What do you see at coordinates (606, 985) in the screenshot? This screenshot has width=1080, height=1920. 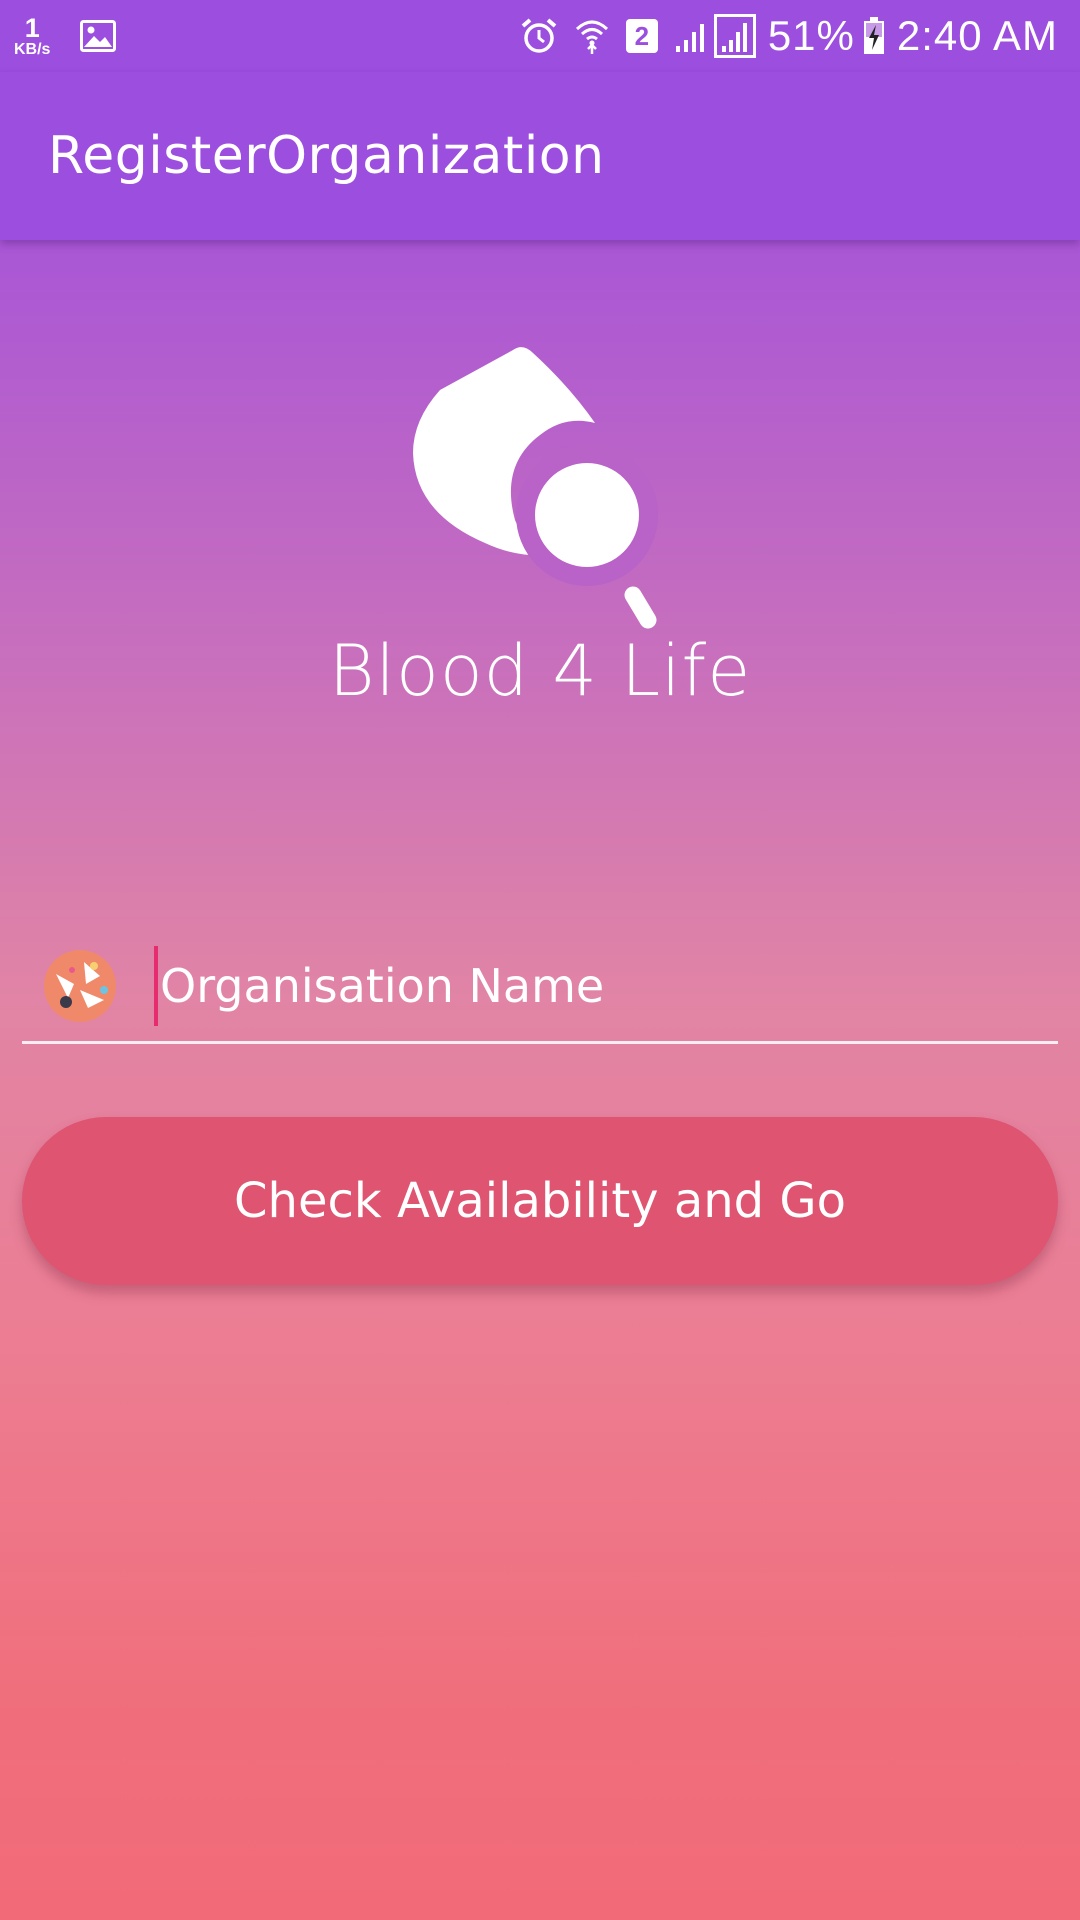 I see `organisation-name-input` at bounding box center [606, 985].